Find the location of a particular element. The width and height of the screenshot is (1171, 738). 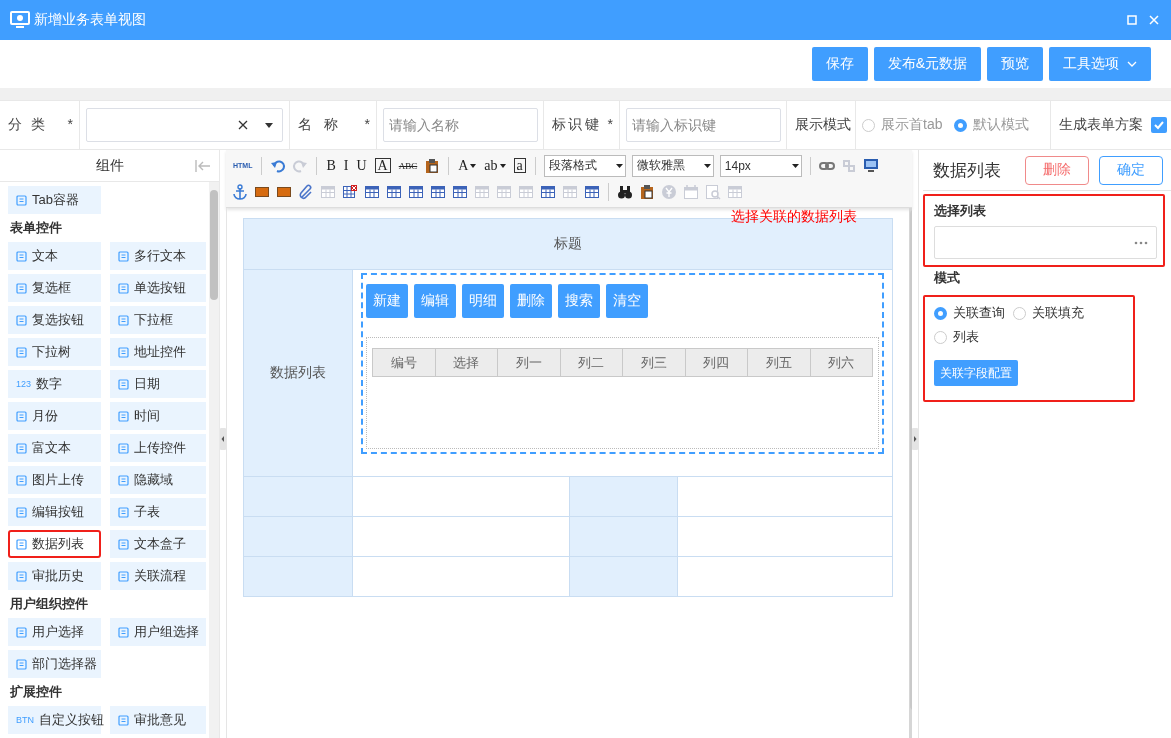

component-item: 复选按钮 is located at coordinates (54, 320).